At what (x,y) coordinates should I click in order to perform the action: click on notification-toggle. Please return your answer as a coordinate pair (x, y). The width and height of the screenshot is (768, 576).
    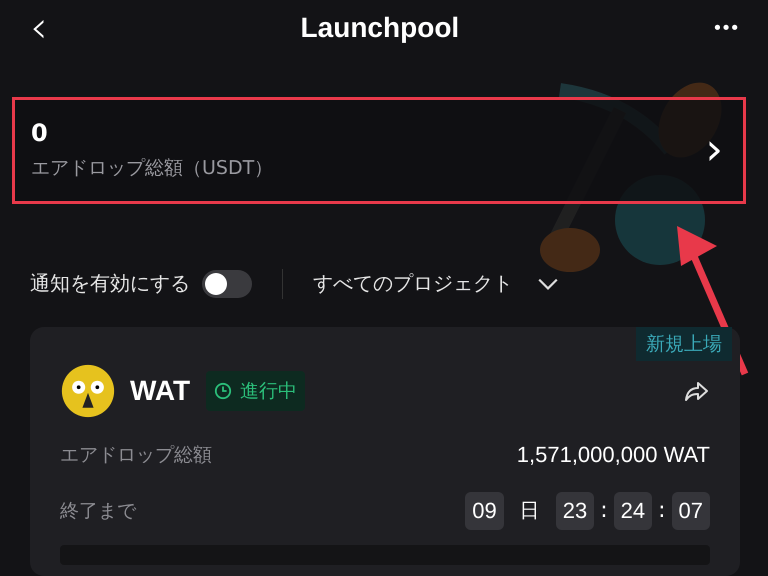
    Looking at the image, I should click on (227, 284).